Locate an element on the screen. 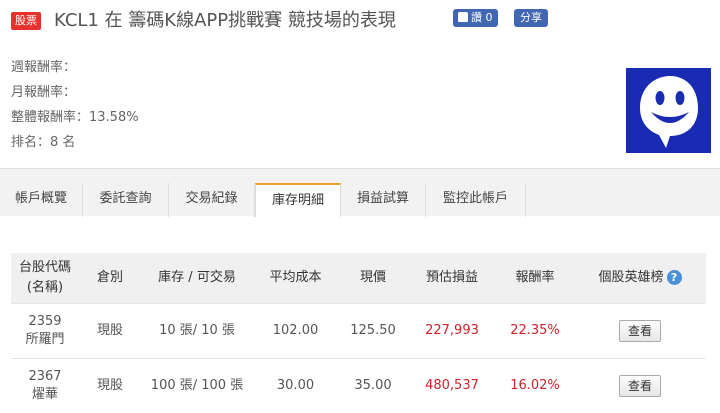  page-title: KCL1 在 籌碼K線APP挑戰賽 競技場的表現 is located at coordinates (225, 20).